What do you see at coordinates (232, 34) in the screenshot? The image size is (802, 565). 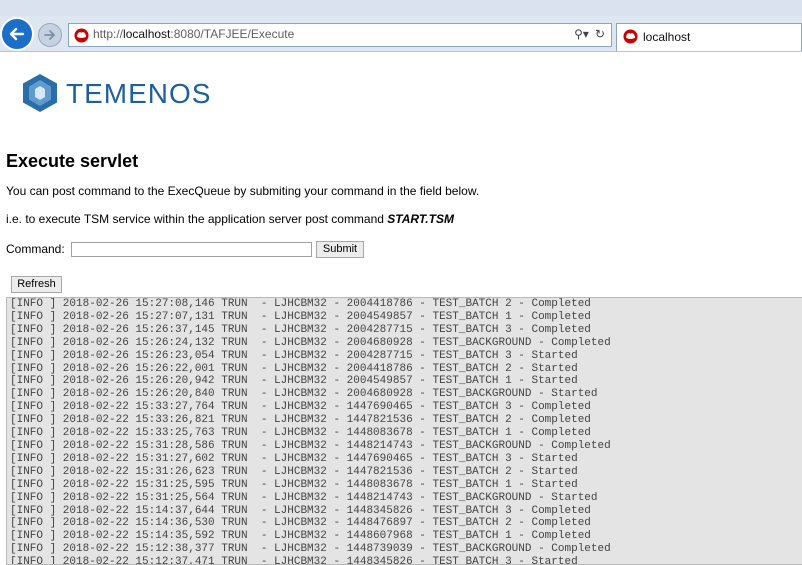 I see `url-rest: :8080/TAFJEE/Execute` at bounding box center [232, 34].